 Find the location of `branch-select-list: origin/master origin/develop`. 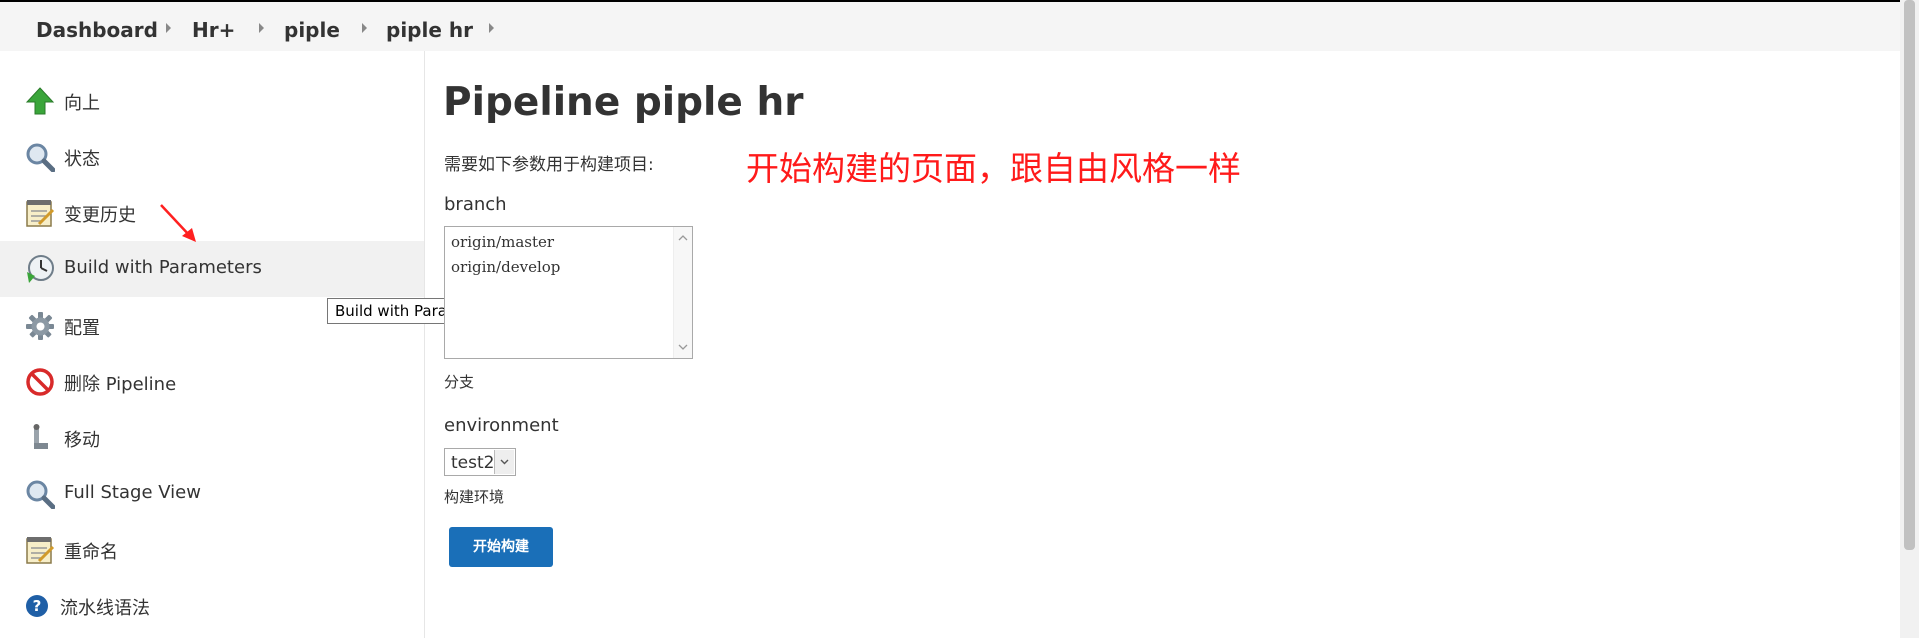

branch-select-list: origin/master origin/develop is located at coordinates (568, 292).